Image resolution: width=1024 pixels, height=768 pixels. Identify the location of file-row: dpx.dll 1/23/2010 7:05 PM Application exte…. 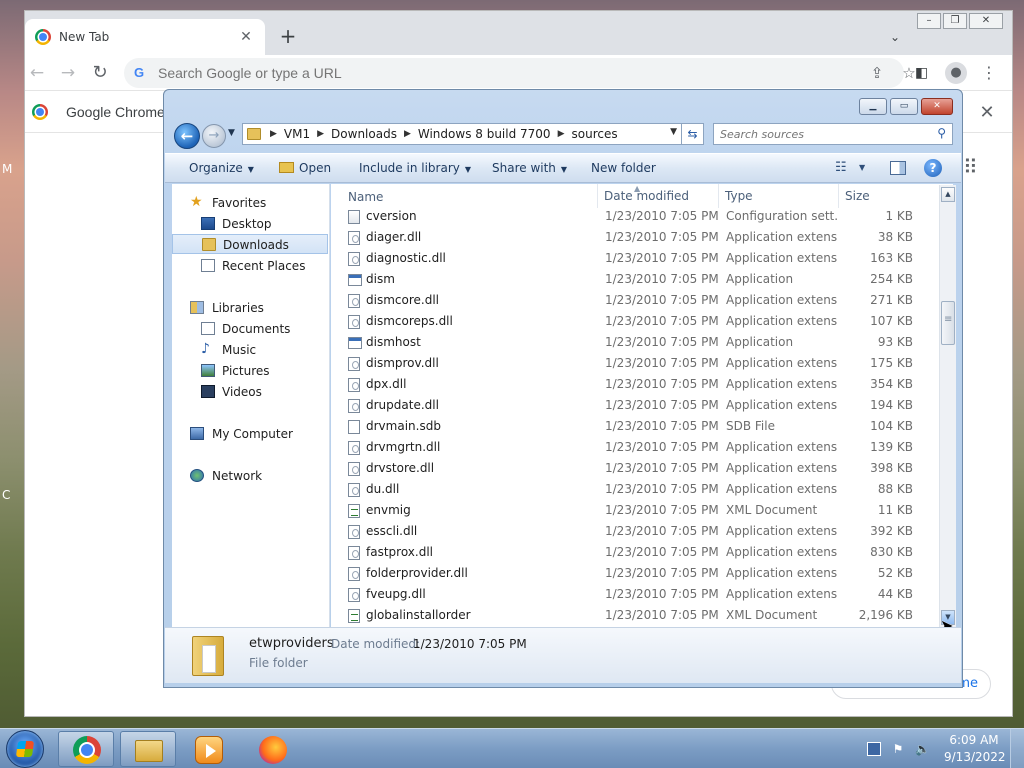
(642, 384).